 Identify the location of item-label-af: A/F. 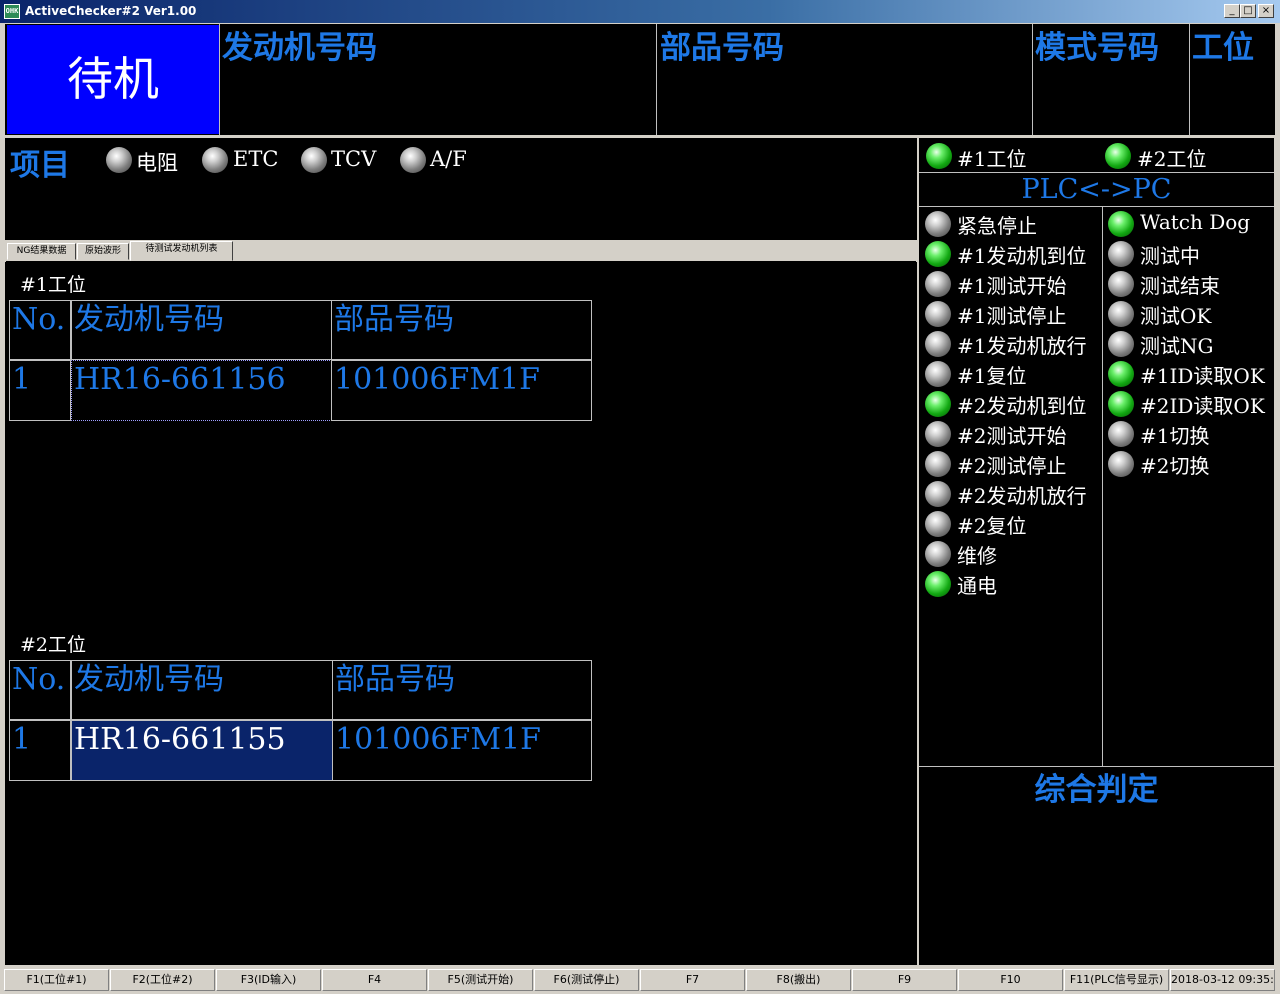
(448, 159).